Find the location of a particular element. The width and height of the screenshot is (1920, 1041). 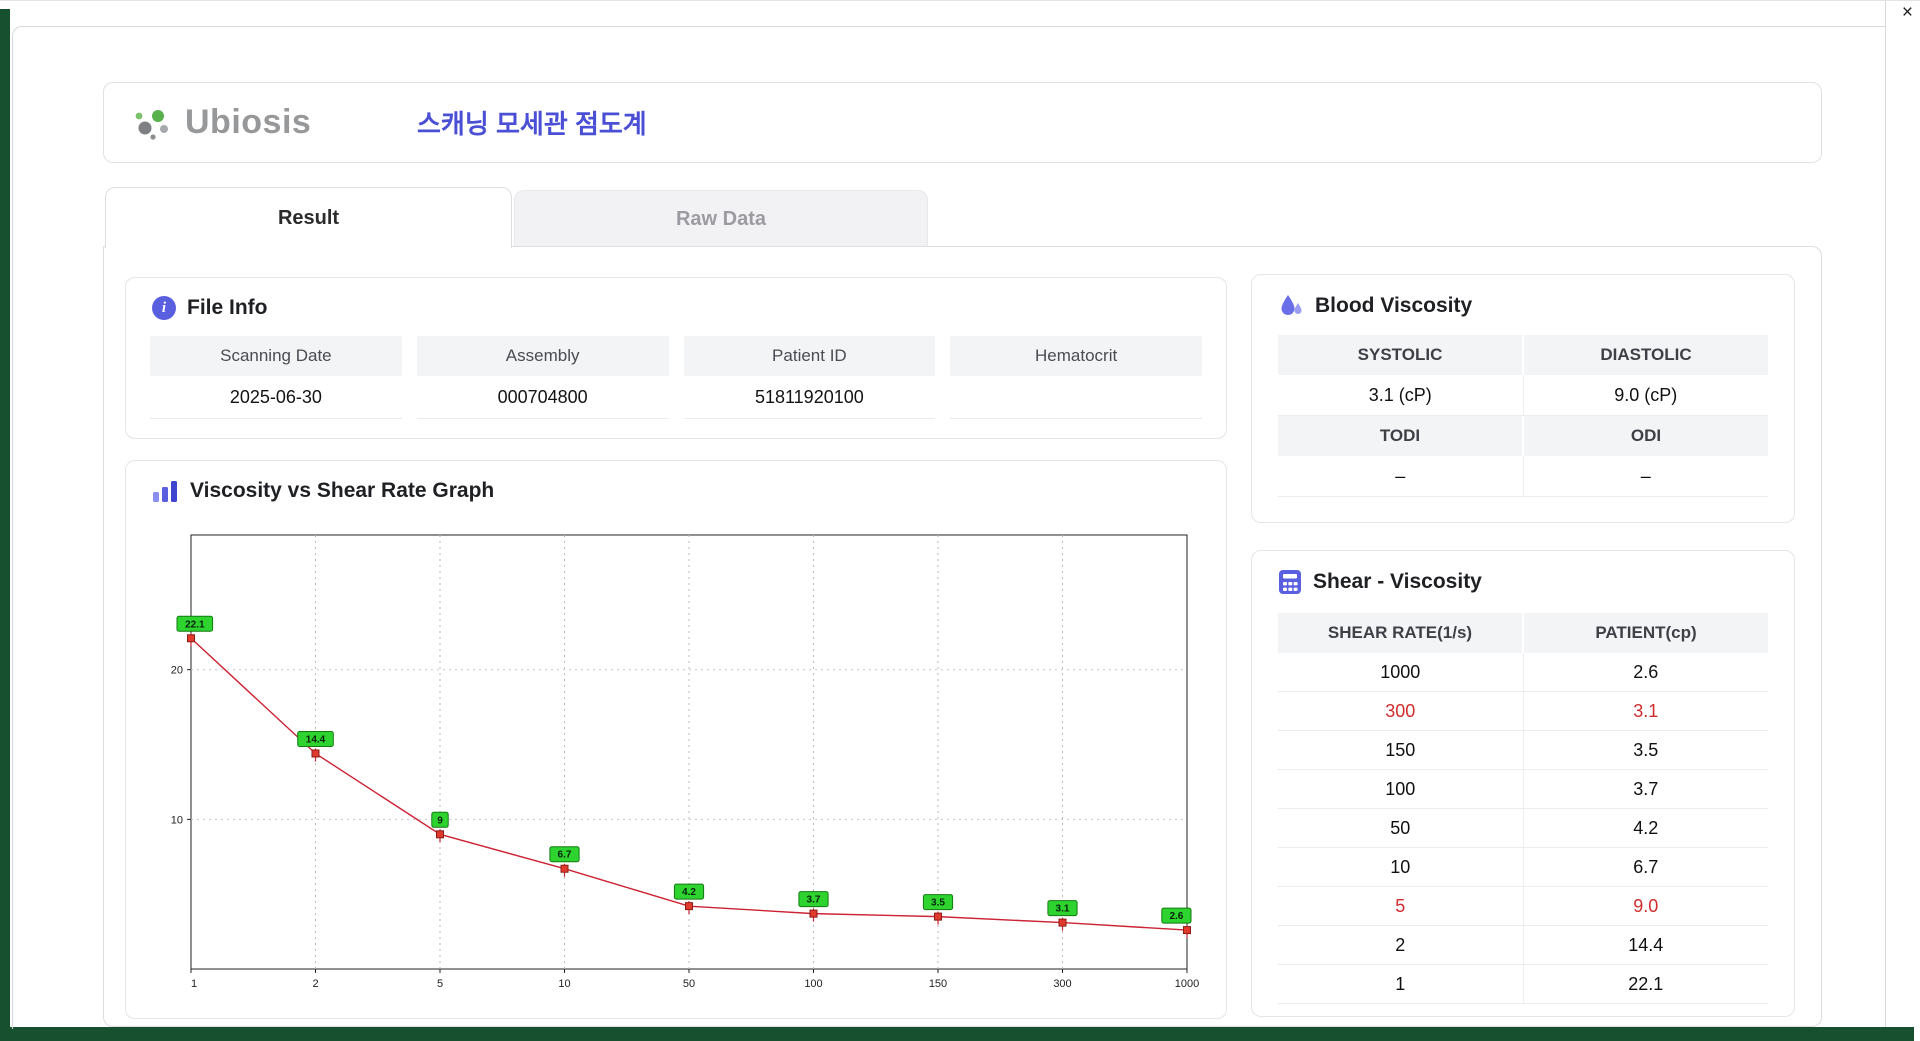

bv-value-row: – – is located at coordinates (1523, 476).